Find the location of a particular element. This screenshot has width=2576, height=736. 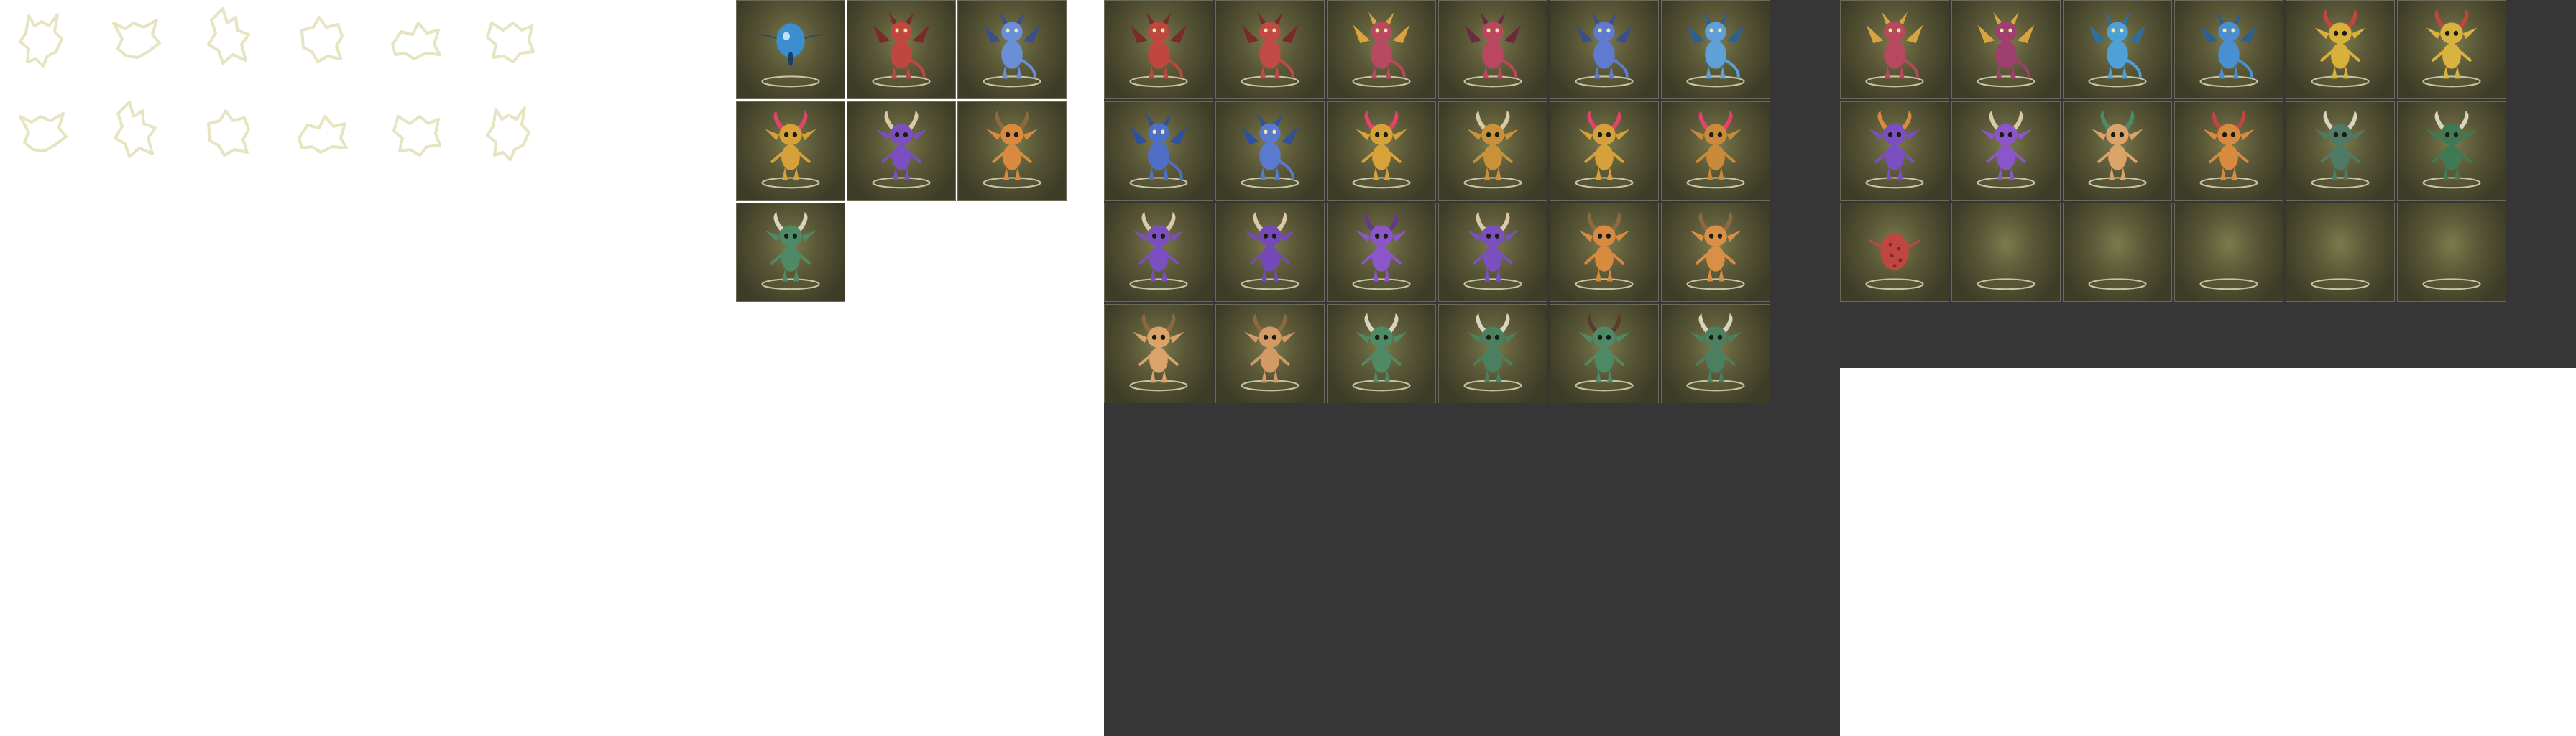

portrait-sheet-a is located at coordinates (903, 151).